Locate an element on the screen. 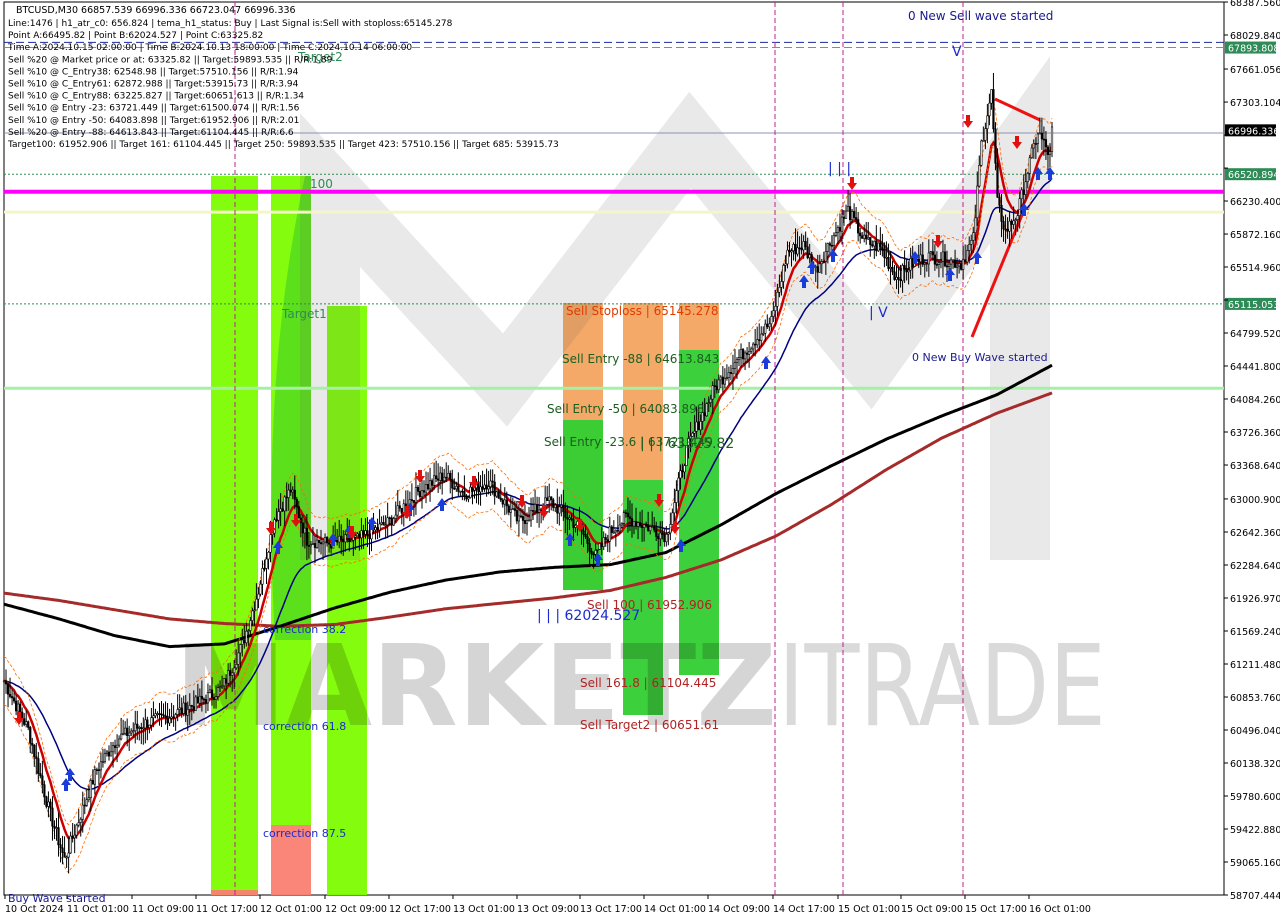 This screenshot has width=1280, height=924. price-tag-label: 65115.053 is located at coordinates (1253, 305).